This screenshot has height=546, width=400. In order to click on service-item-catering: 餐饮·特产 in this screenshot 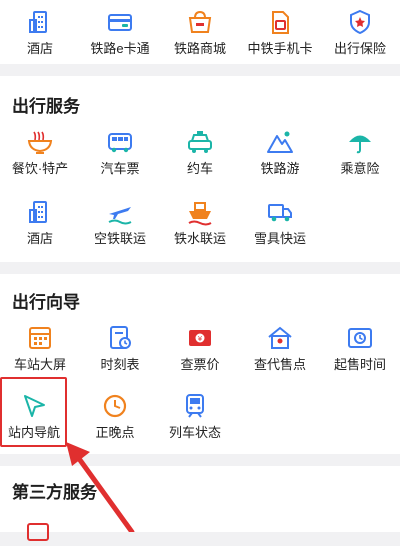, I will do `click(40, 152)`.